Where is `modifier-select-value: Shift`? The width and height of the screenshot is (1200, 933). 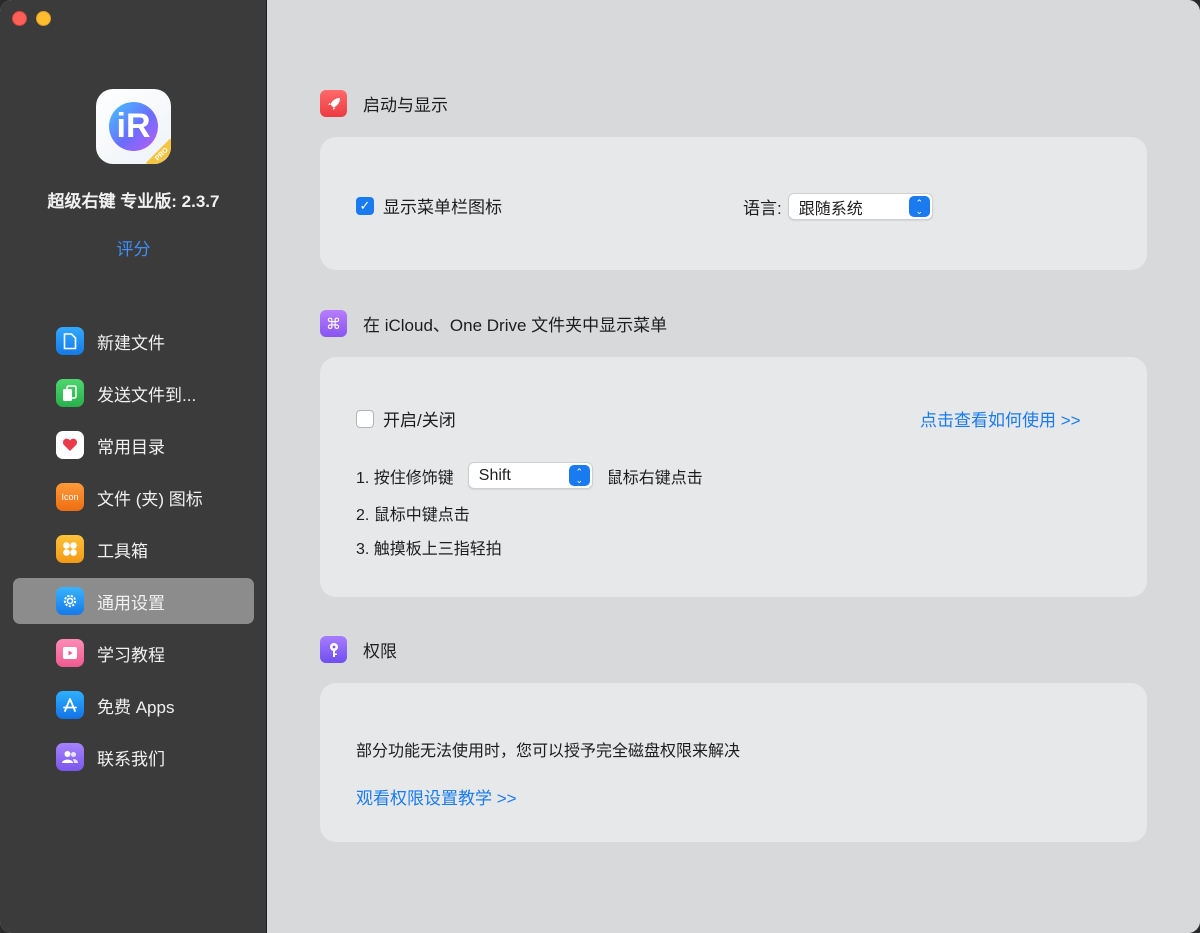 modifier-select-value: Shift is located at coordinates (494, 475).